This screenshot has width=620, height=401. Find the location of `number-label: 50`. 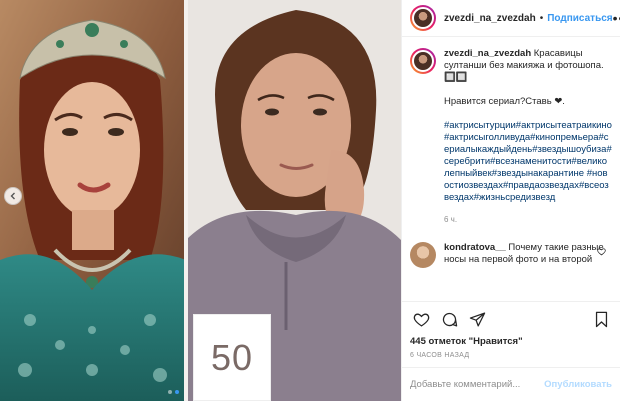

number-label: 50 is located at coordinates (232, 357).